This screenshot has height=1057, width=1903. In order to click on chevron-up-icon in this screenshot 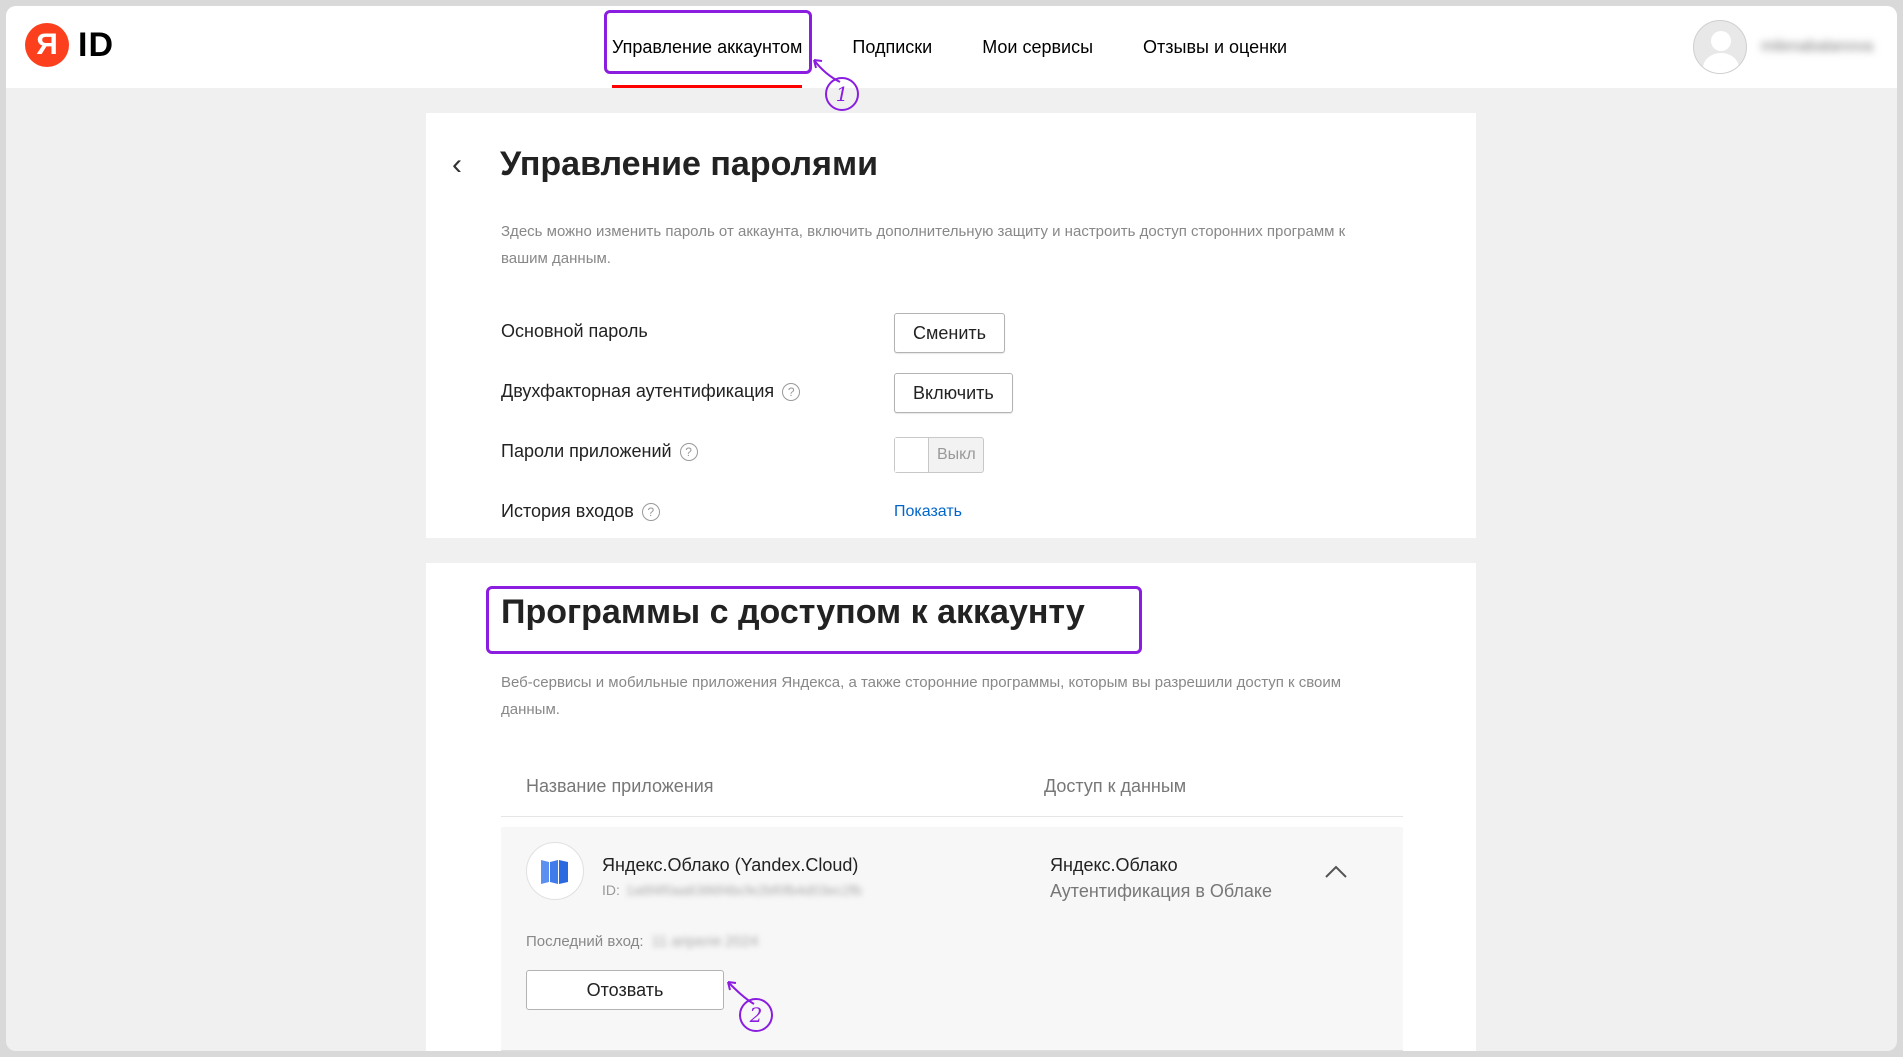, I will do `click(1336, 871)`.